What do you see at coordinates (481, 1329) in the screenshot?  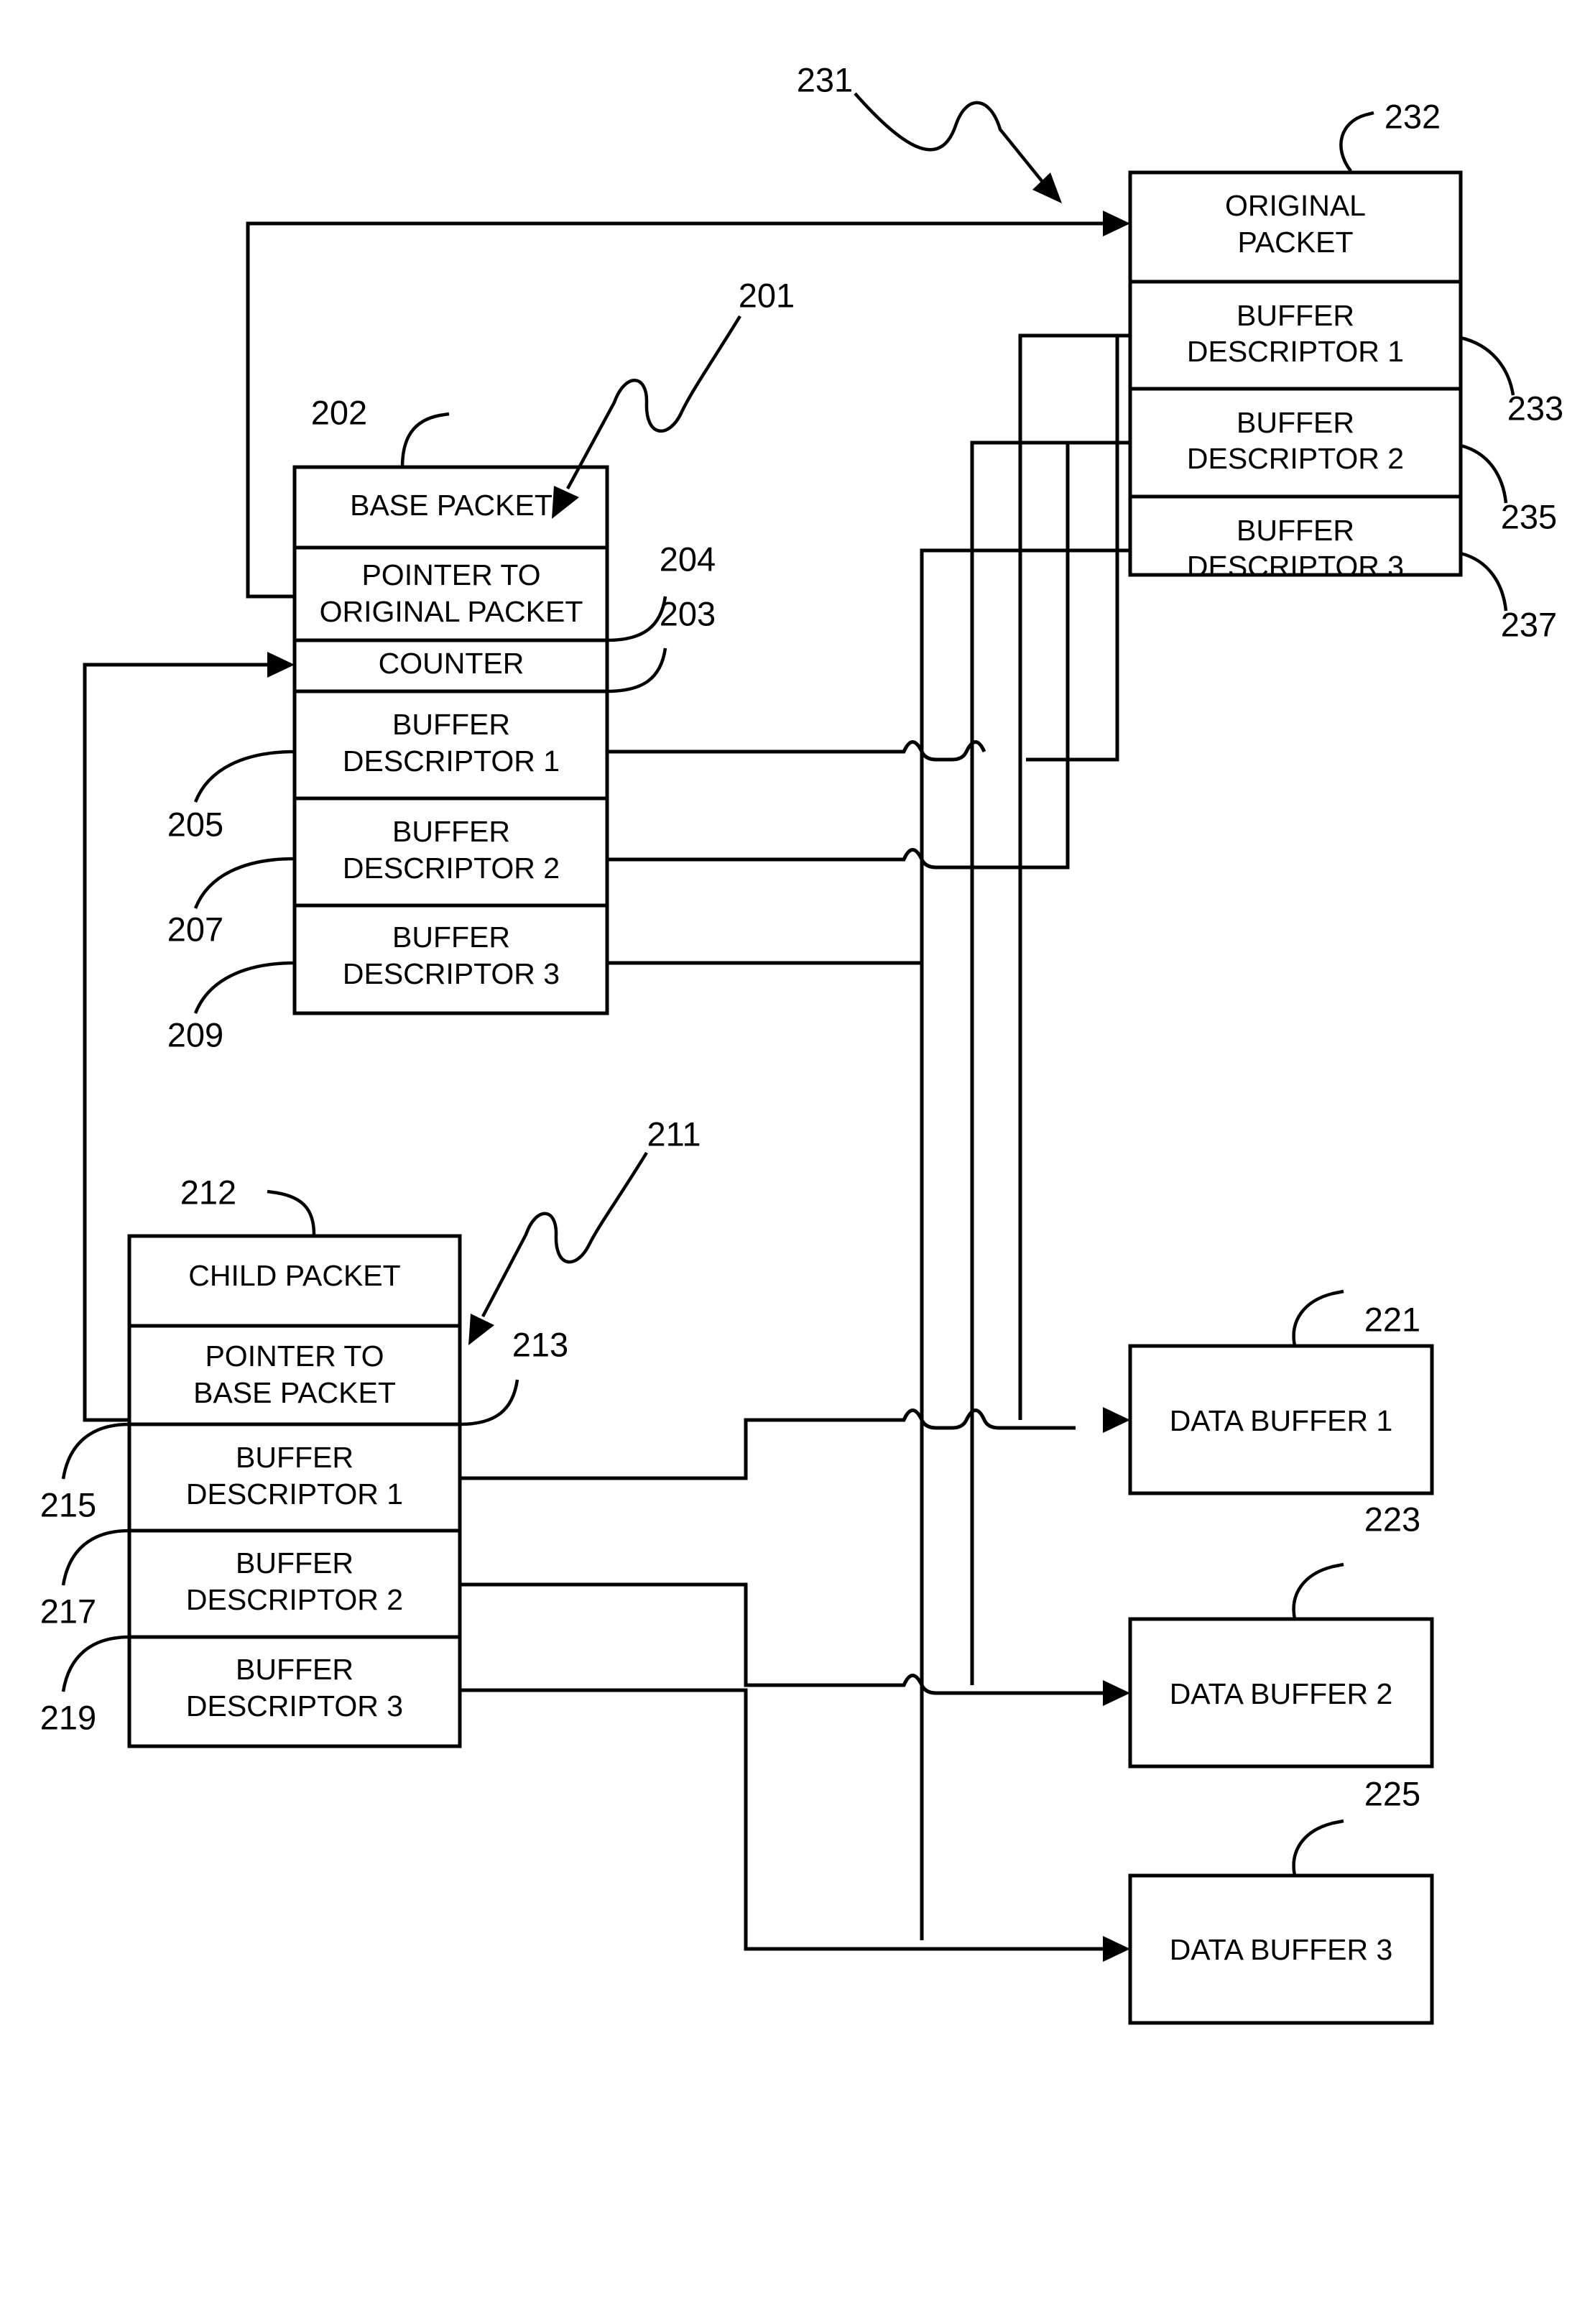 I see `ref-211-arrowhead` at bounding box center [481, 1329].